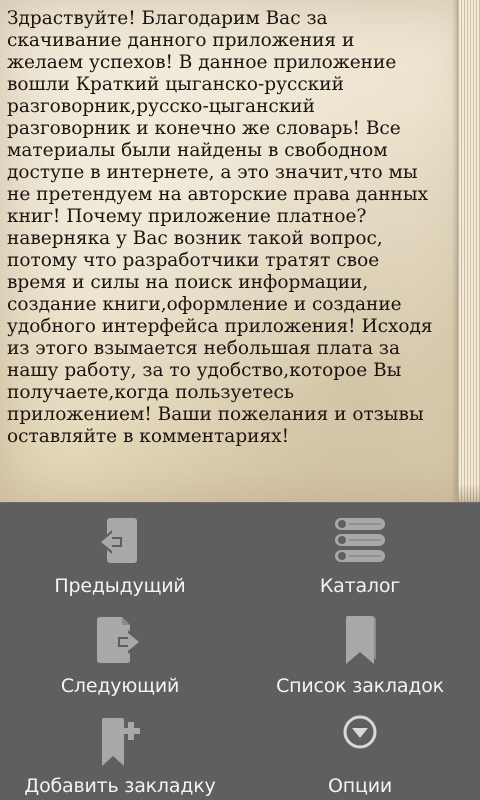  I want to click on next-label: Следующий, so click(120, 686).